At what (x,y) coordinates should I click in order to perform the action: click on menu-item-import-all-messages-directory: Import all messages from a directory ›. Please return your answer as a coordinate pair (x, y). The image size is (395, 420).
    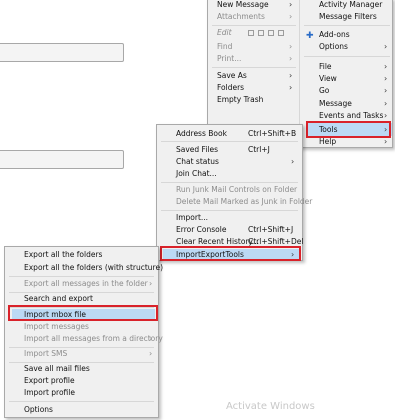
    Looking at the image, I should click on (84, 339).